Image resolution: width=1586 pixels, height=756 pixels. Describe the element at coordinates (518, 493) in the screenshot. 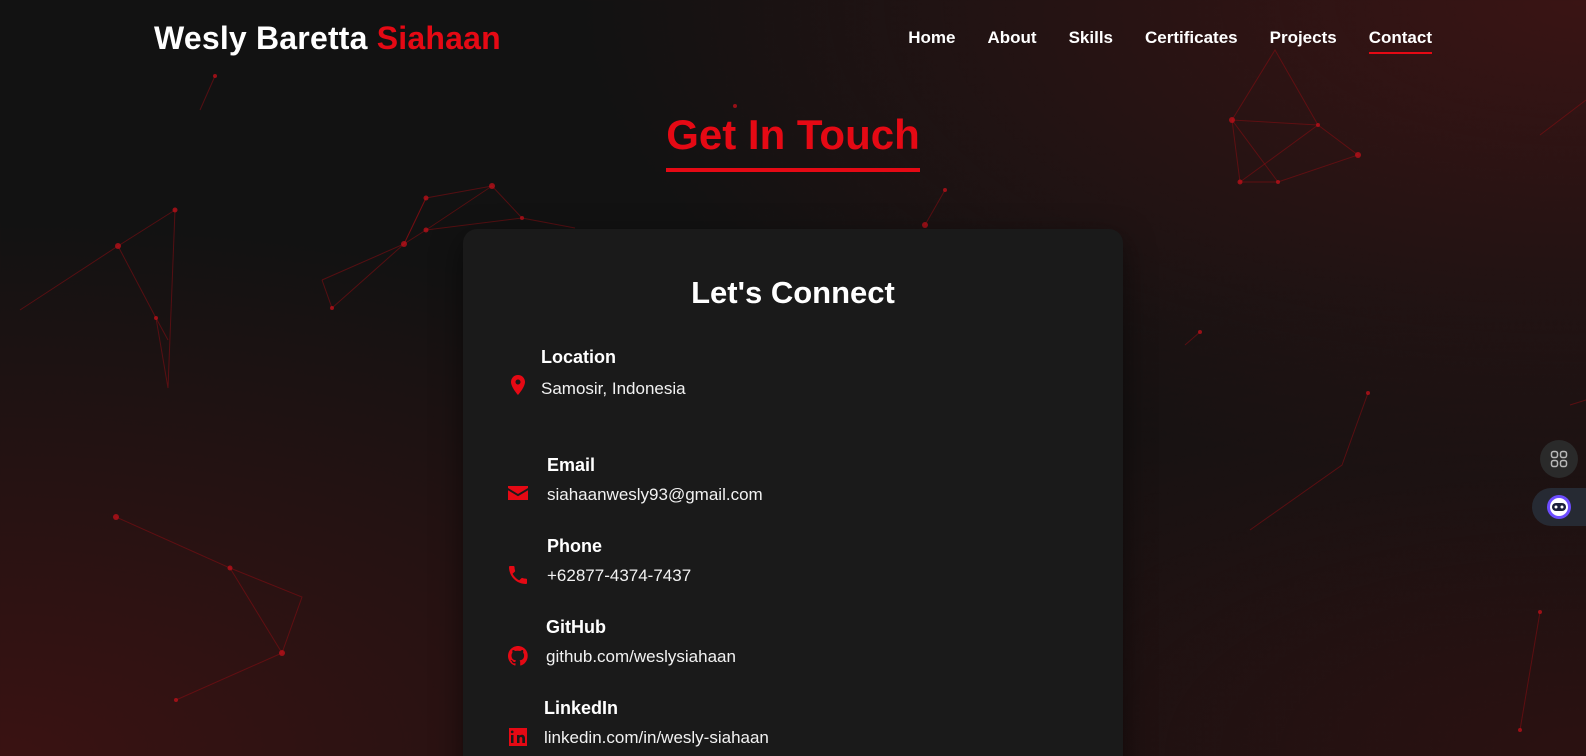

I see `envelope-icon` at that location.